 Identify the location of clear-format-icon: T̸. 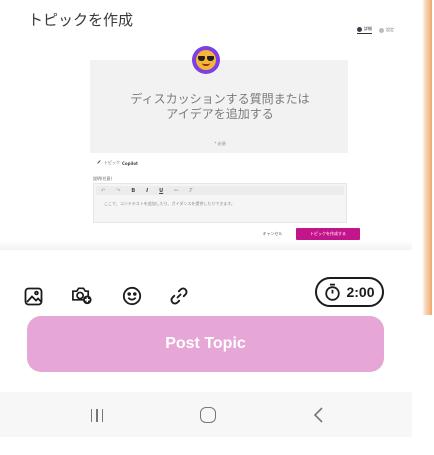
(190, 191).